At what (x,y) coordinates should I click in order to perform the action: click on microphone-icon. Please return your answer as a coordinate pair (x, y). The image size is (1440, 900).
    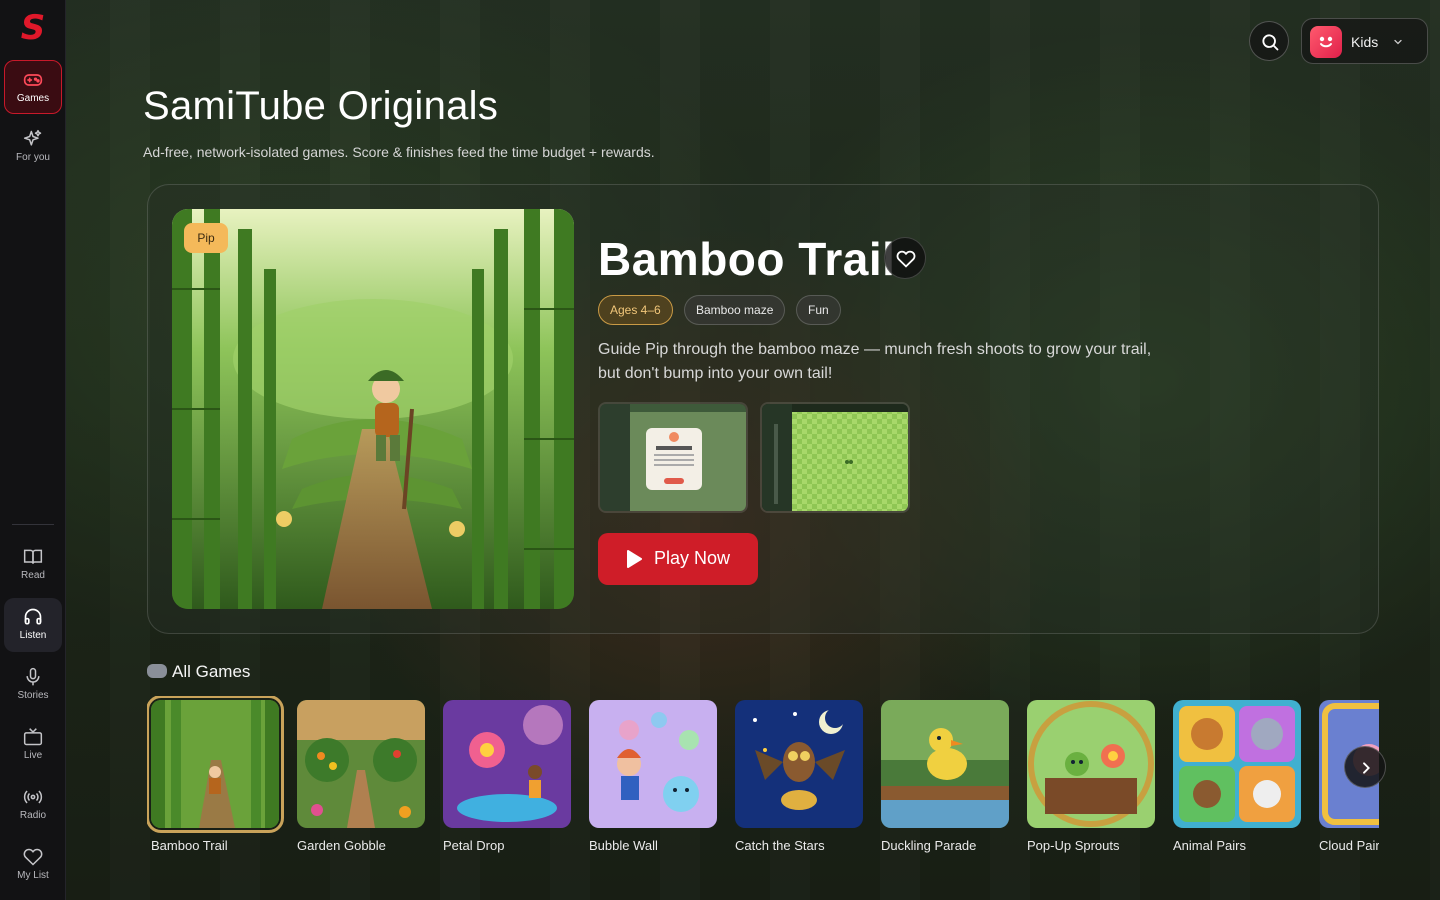
    Looking at the image, I should click on (33, 676).